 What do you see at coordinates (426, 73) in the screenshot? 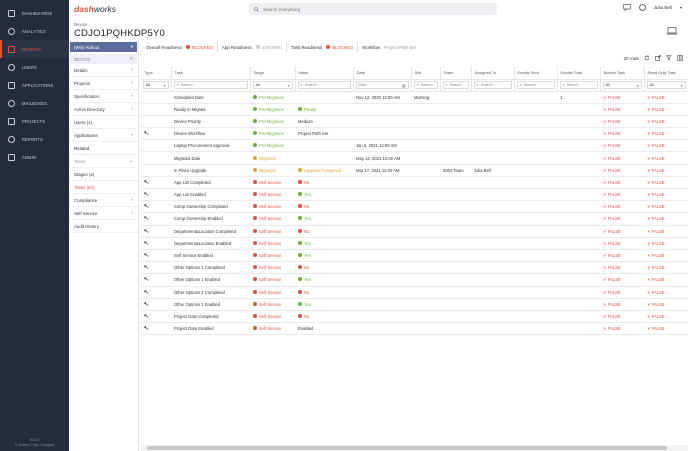
I see `column-header: Slot` at bounding box center [426, 73].